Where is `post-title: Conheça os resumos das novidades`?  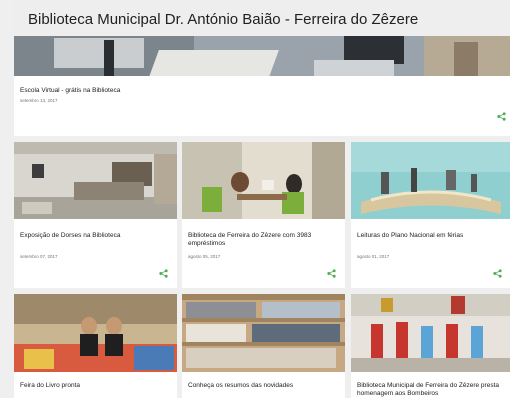 post-title: Conheça os resumos das novidades is located at coordinates (264, 386).